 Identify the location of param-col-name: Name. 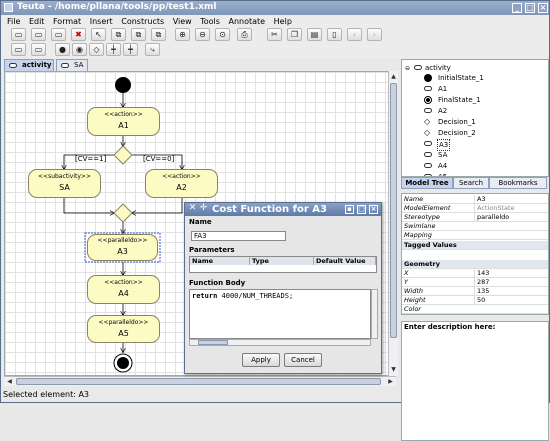
(220, 261).